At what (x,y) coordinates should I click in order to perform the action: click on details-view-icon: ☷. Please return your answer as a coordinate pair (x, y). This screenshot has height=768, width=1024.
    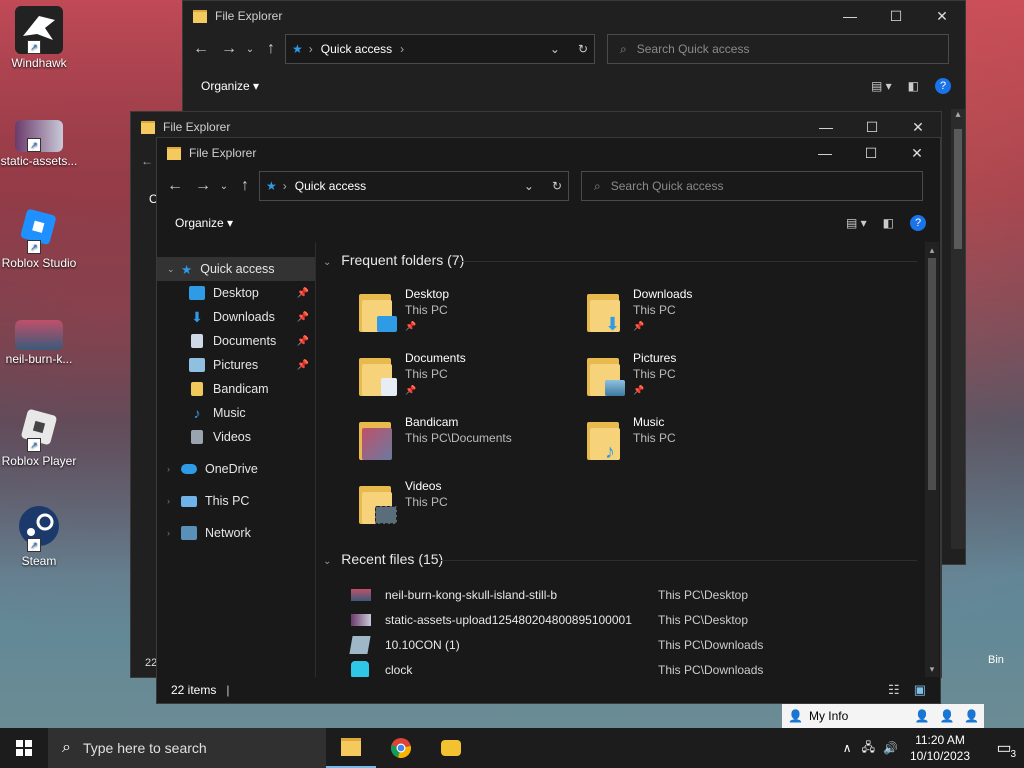
    Looking at the image, I should click on (894, 690).